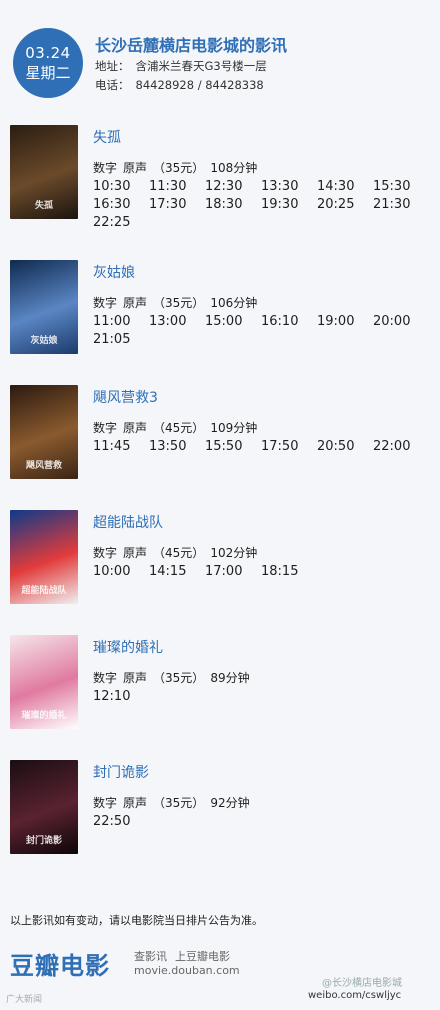  Describe the element at coordinates (121, 321) in the screenshot. I see `showtime: 11:00` at that location.